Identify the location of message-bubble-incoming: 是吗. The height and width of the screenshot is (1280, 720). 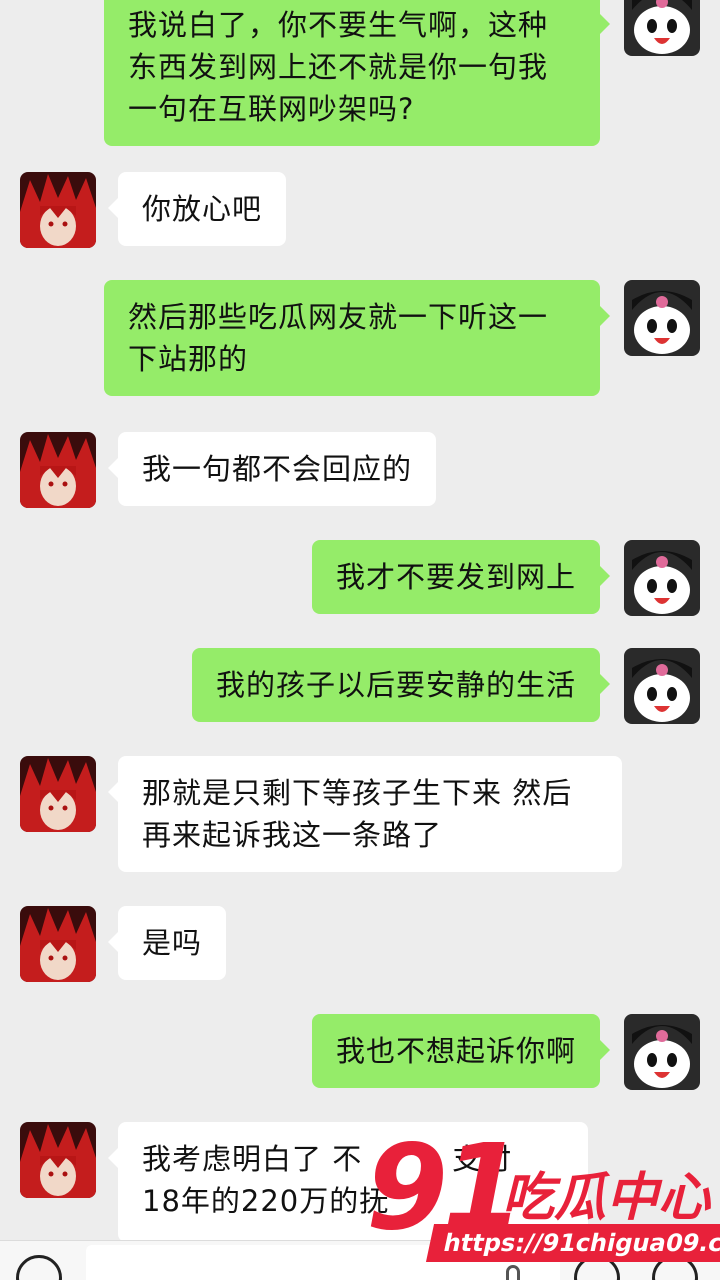
(167, 943).